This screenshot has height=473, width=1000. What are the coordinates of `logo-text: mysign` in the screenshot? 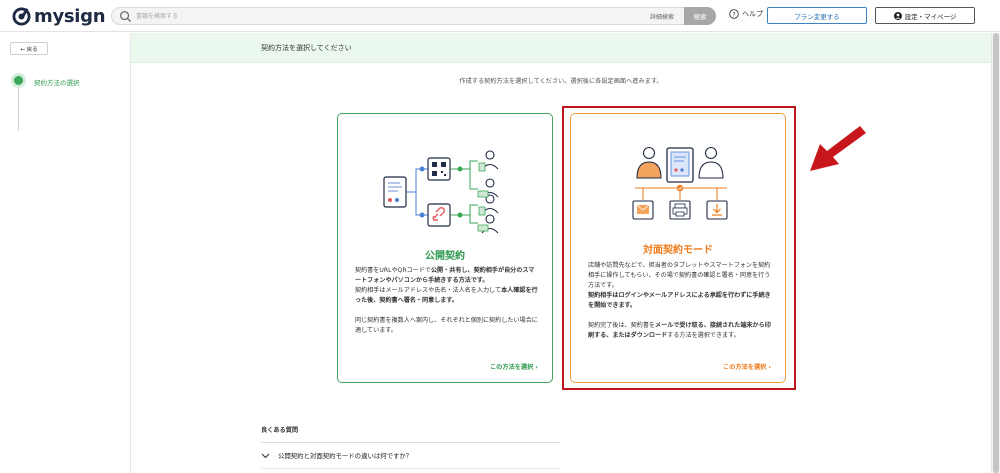 It's located at (70, 16).